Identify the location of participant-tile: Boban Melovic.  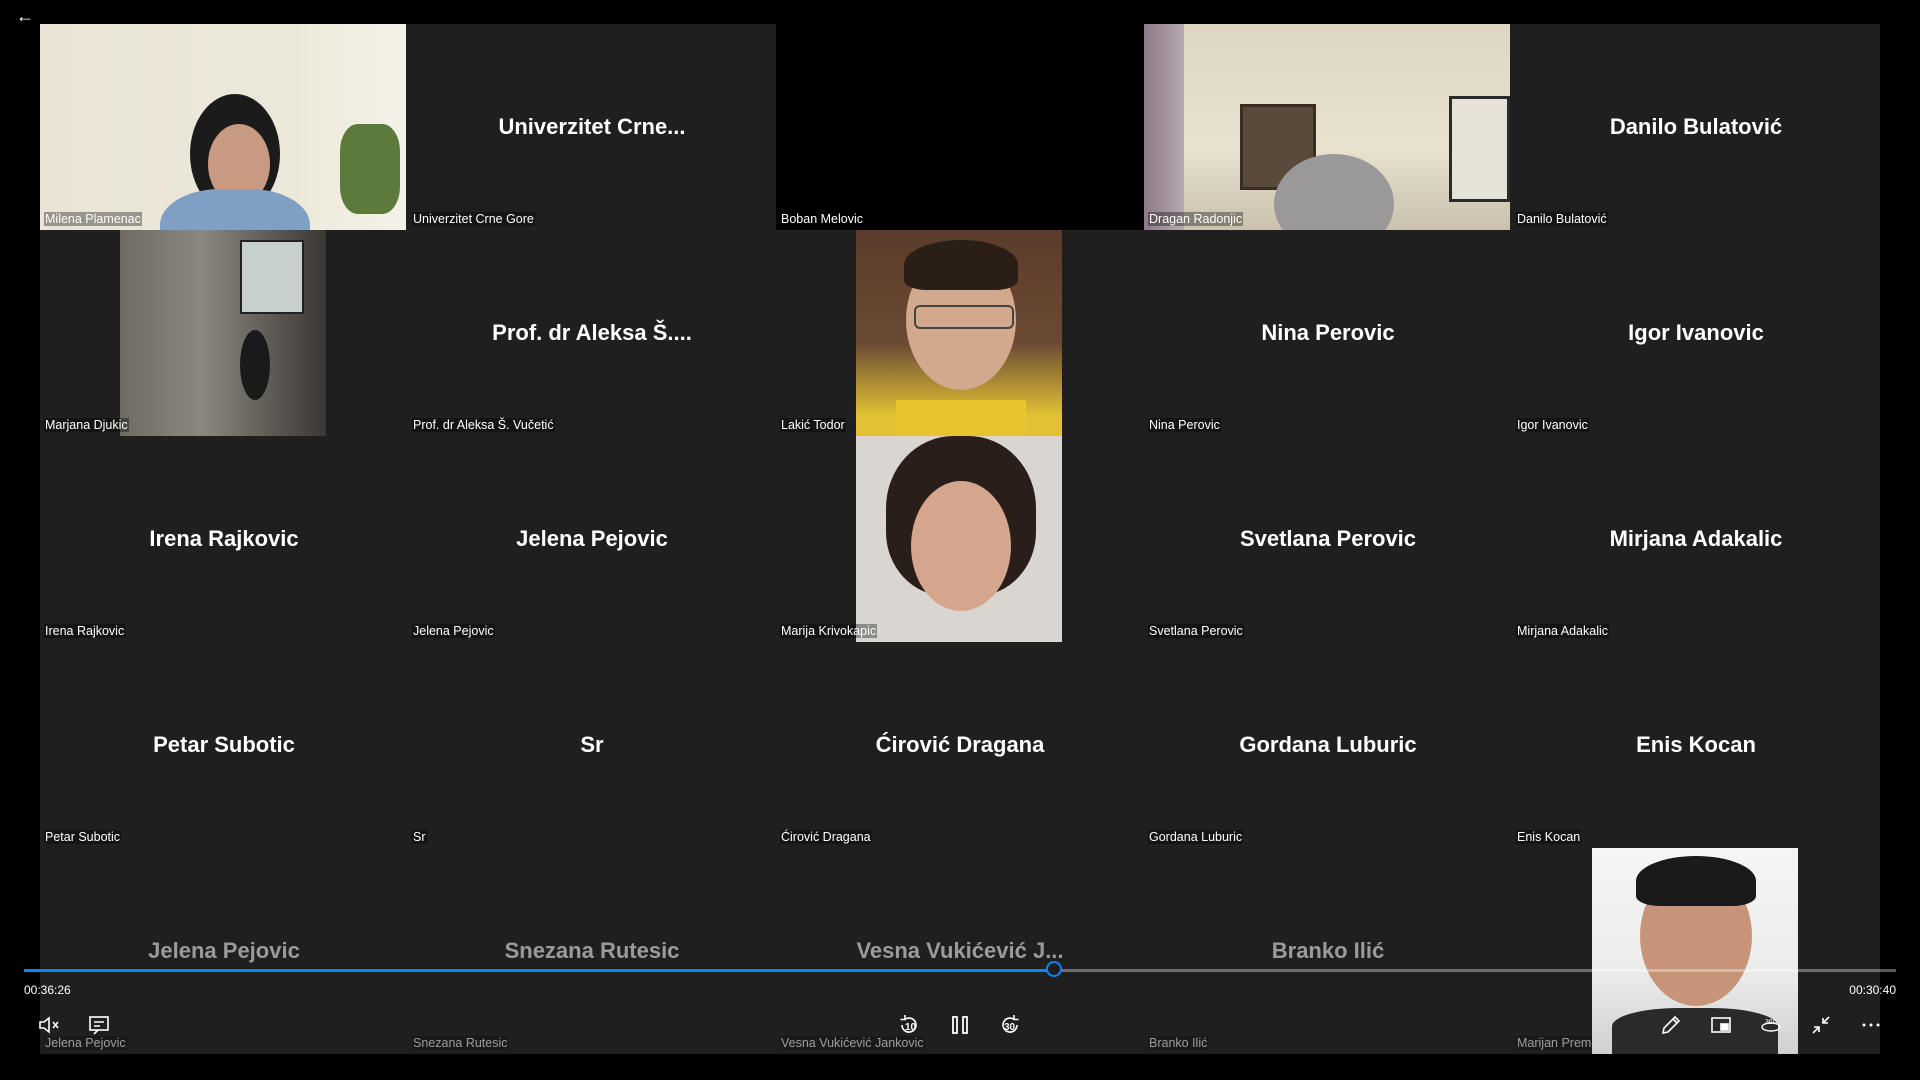
(960, 127).